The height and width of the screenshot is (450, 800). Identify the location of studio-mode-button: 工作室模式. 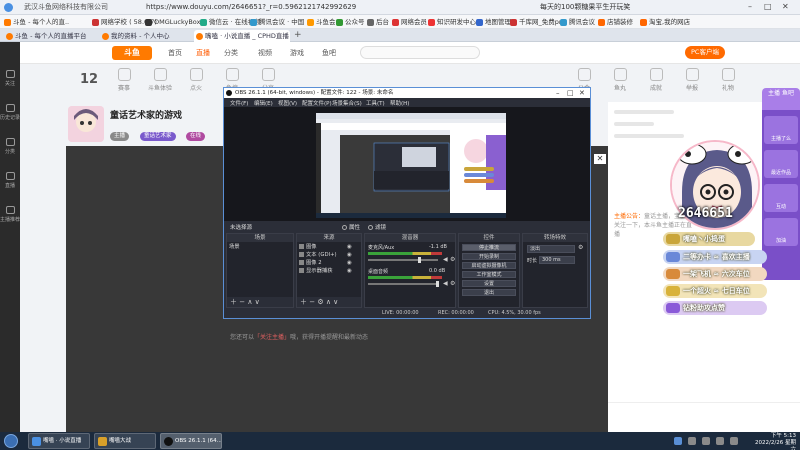
(489, 274).